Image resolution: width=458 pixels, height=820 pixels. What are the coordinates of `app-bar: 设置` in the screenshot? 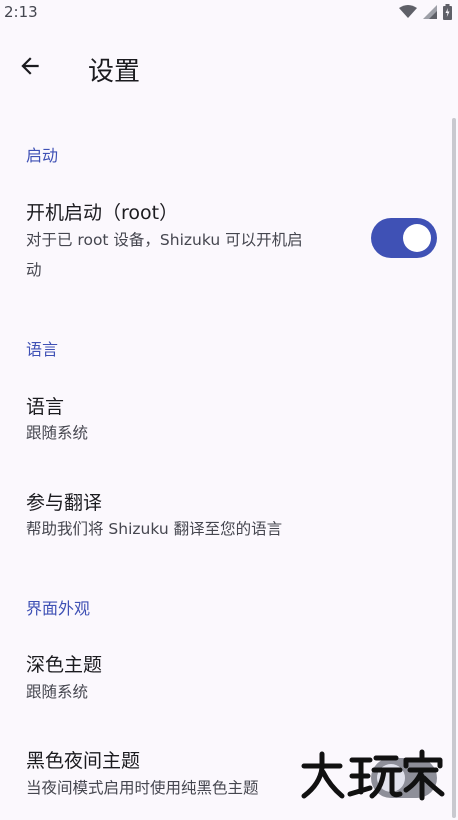 It's located at (229, 69).